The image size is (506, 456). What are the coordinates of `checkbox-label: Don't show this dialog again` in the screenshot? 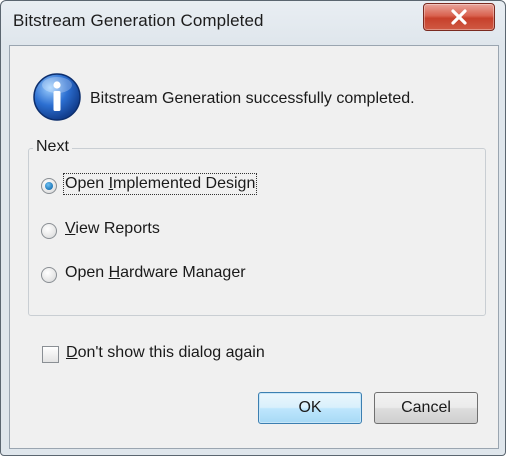 It's located at (165, 353).